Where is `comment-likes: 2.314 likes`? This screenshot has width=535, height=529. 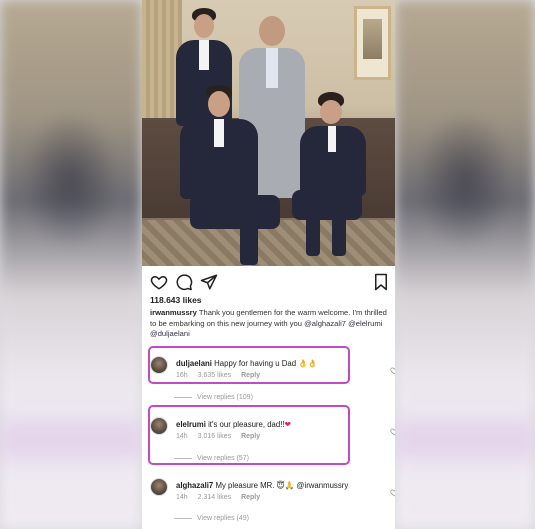 comment-likes: 2.314 likes is located at coordinates (214, 497).